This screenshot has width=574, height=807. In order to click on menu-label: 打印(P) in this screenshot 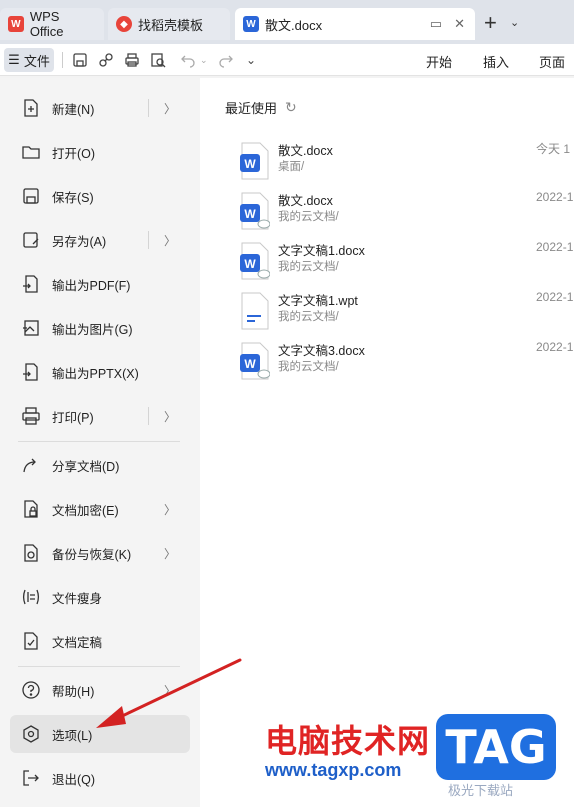, I will do `click(73, 417)`.